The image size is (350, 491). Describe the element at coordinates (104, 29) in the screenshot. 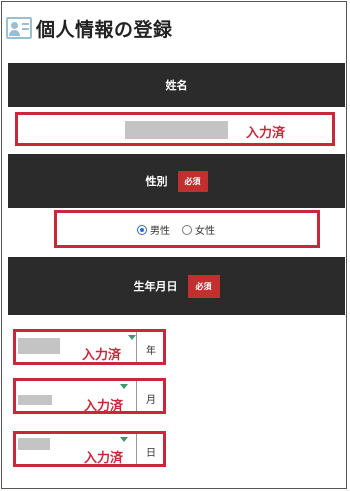

I see `page-title-text: 個人情報の登録` at that location.